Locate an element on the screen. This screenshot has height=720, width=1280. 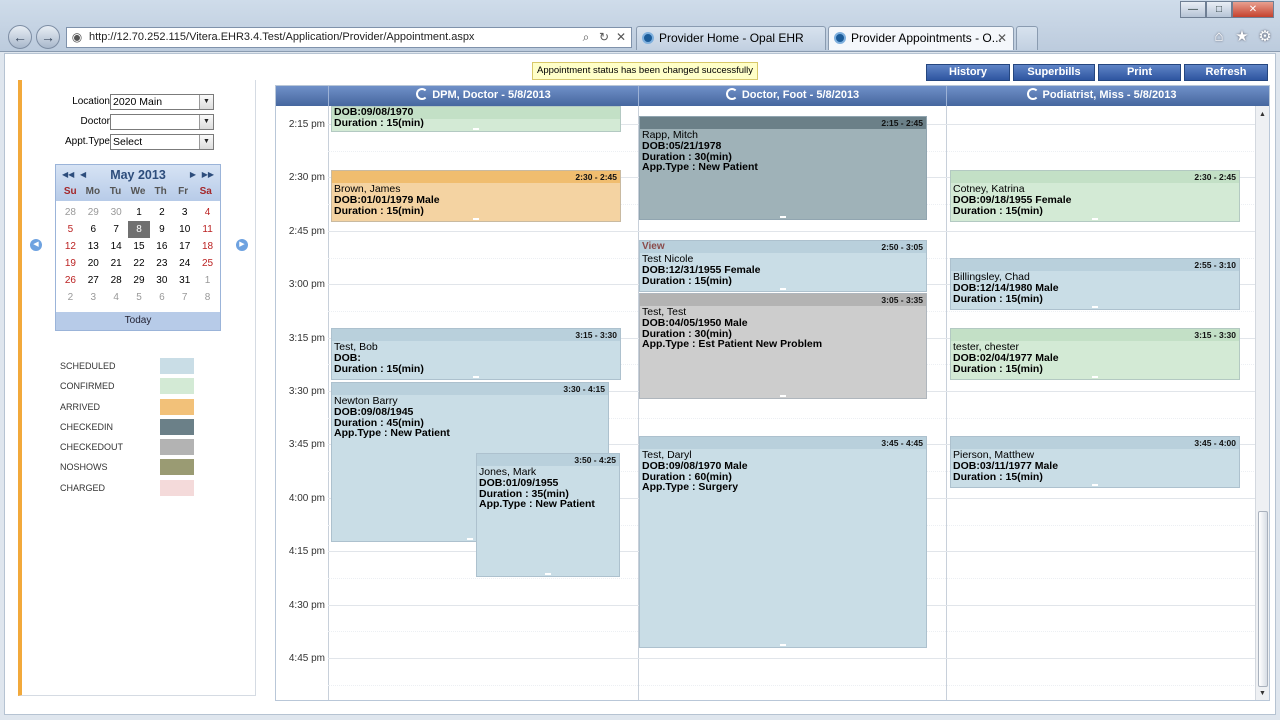
prev-arrow-icon: ◀ is located at coordinates (36, 245).